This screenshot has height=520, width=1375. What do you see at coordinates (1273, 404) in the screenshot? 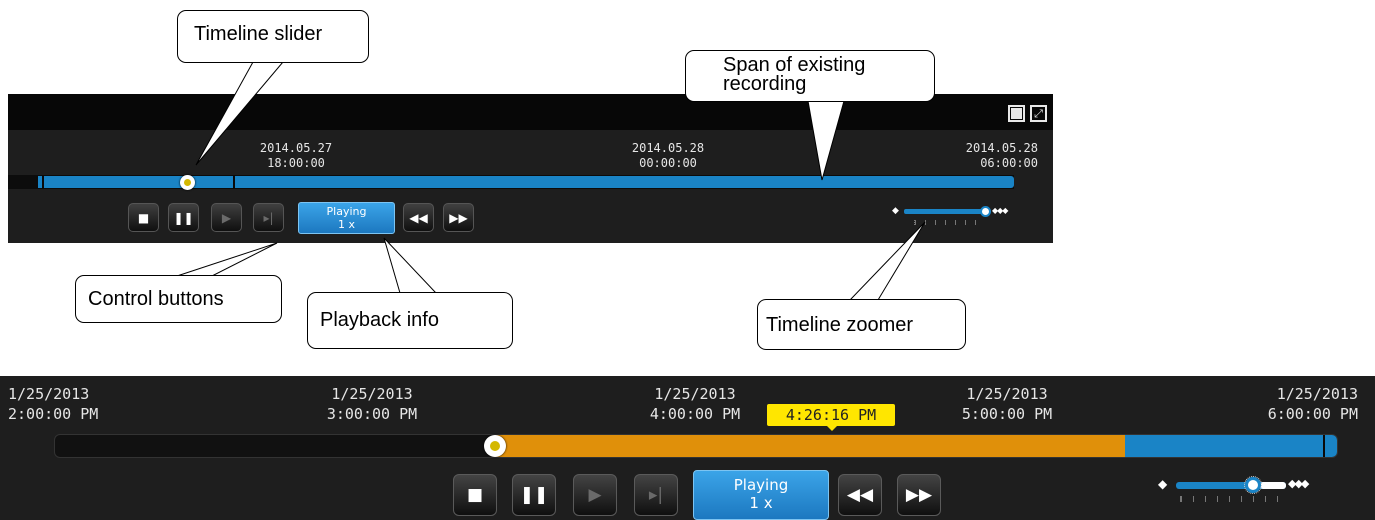
I see `timeline-tick: 1/25/2013 6:00:00 PM` at bounding box center [1273, 404].